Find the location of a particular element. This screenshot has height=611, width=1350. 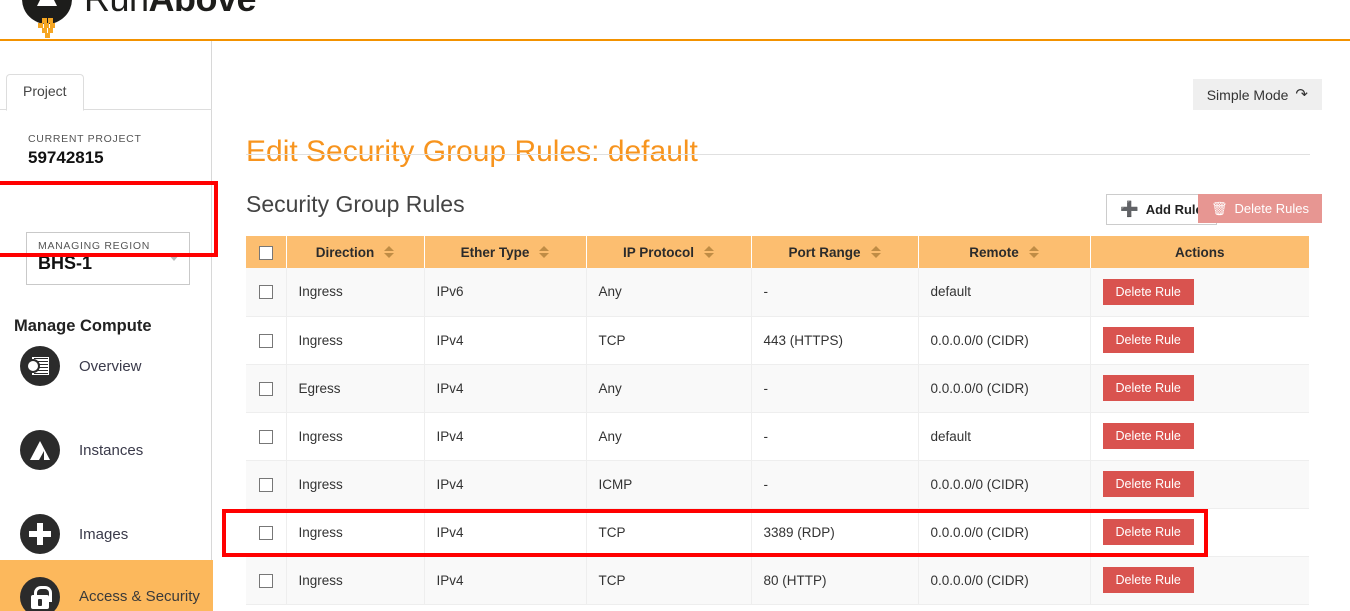

external-link-icon: ↷ is located at coordinates (1301, 94).